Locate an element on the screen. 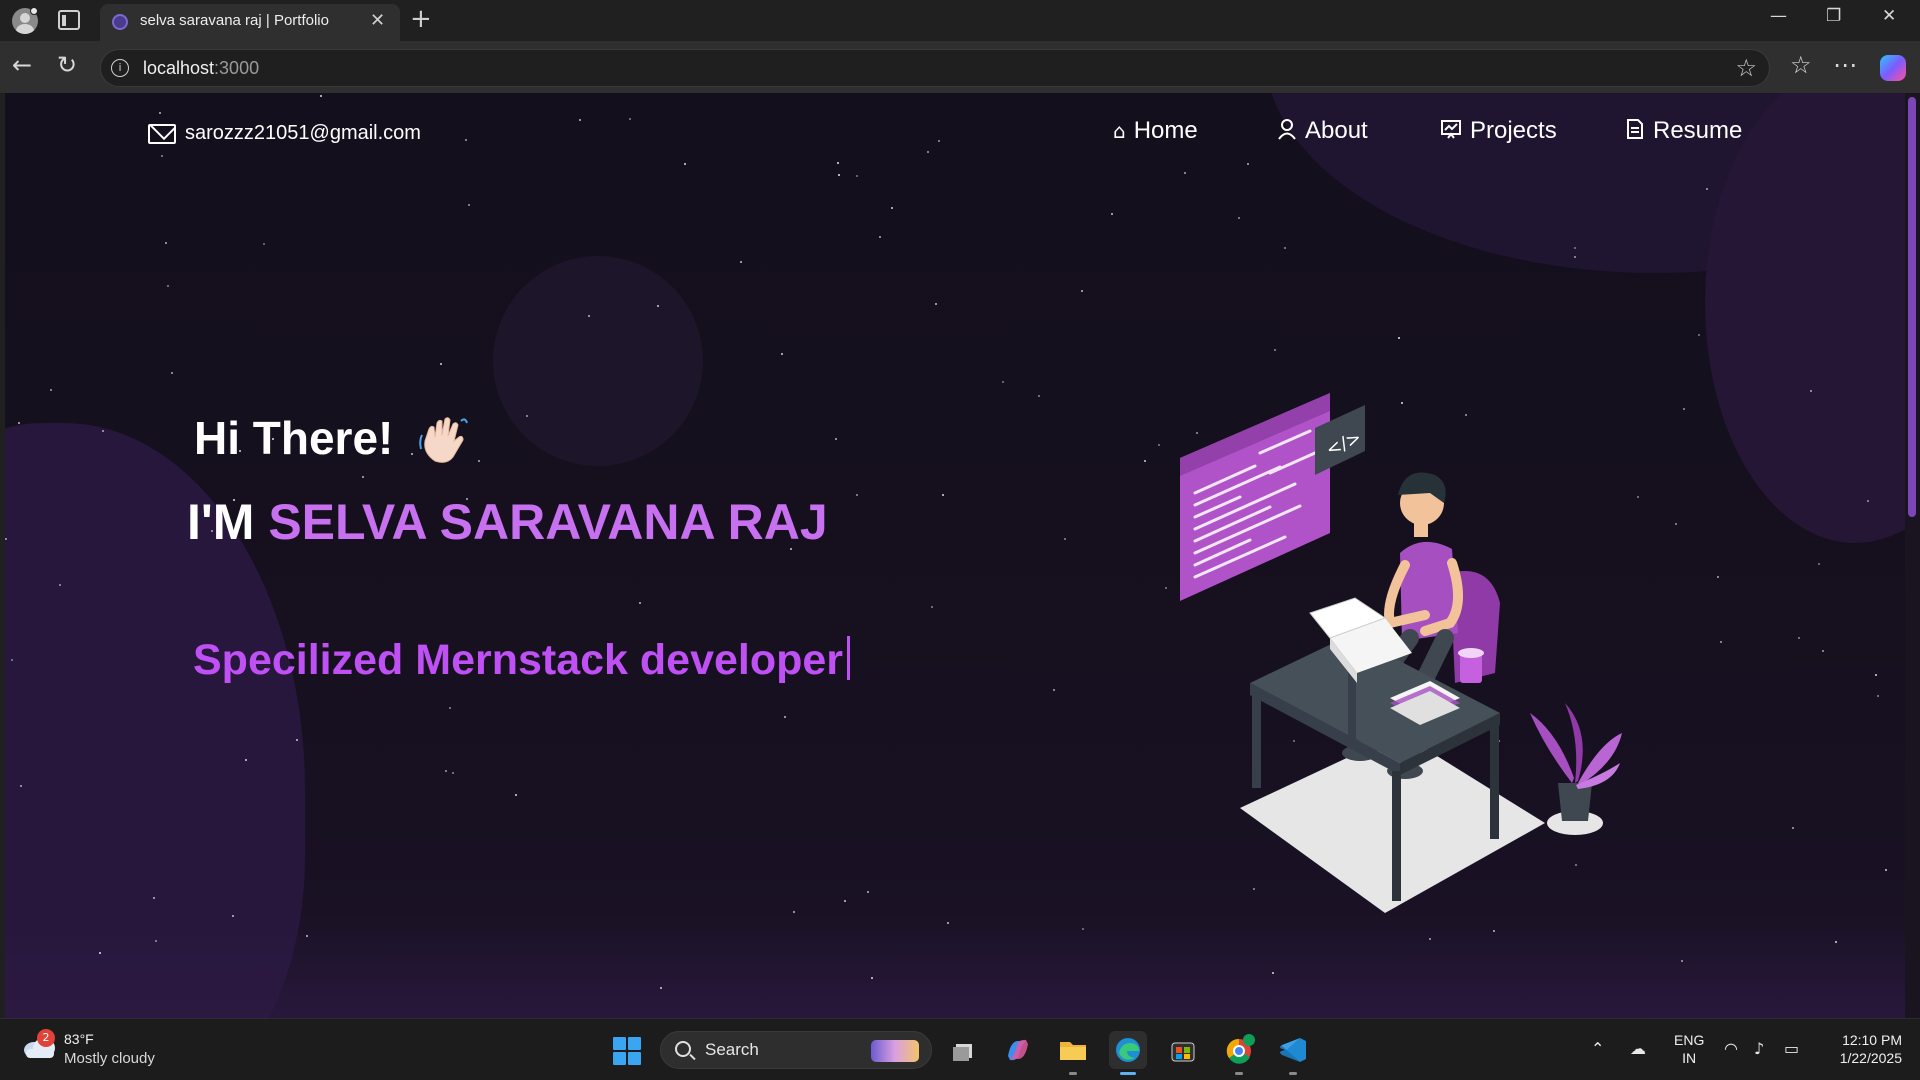 The image size is (1920, 1080). more-icon: ⋯ is located at coordinates (1845, 65).